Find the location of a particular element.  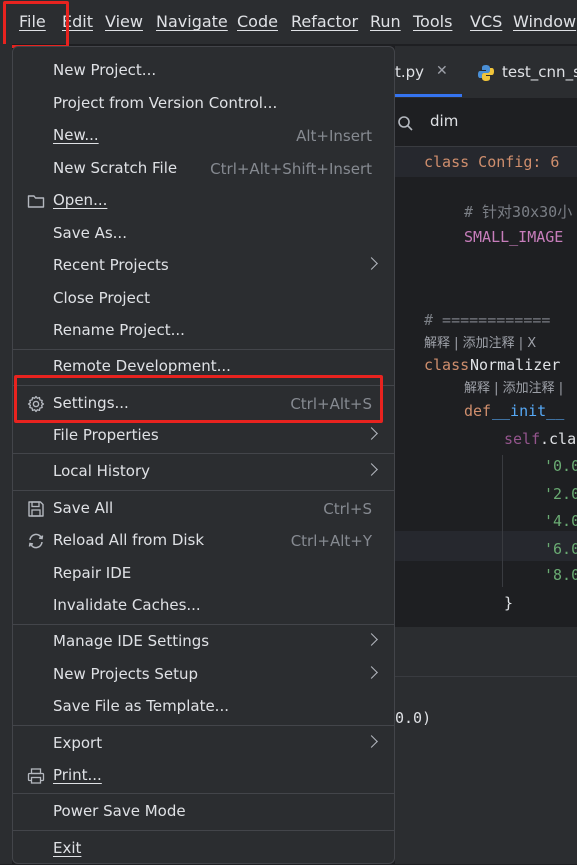

bottom-tool-panel: 0.0) is located at coordinates (486, 745).